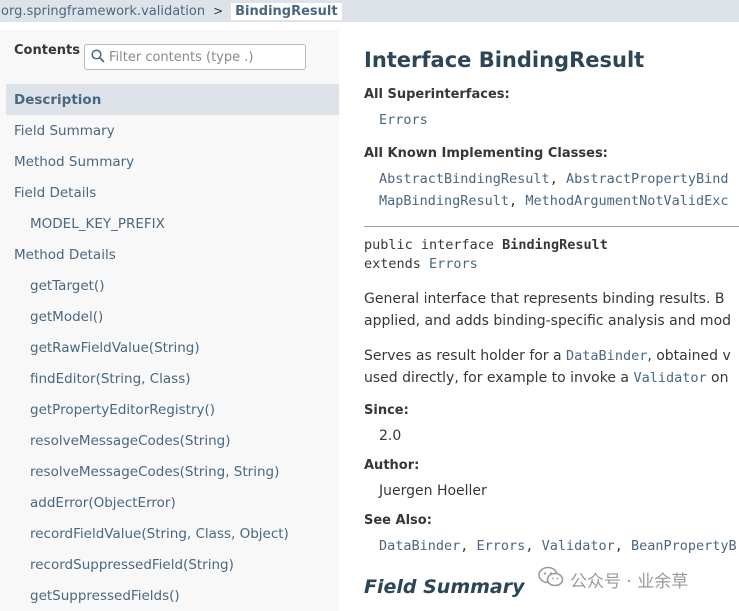 The image size is (739, 611). I want to click on filter-contents-input, so click(204, 57).